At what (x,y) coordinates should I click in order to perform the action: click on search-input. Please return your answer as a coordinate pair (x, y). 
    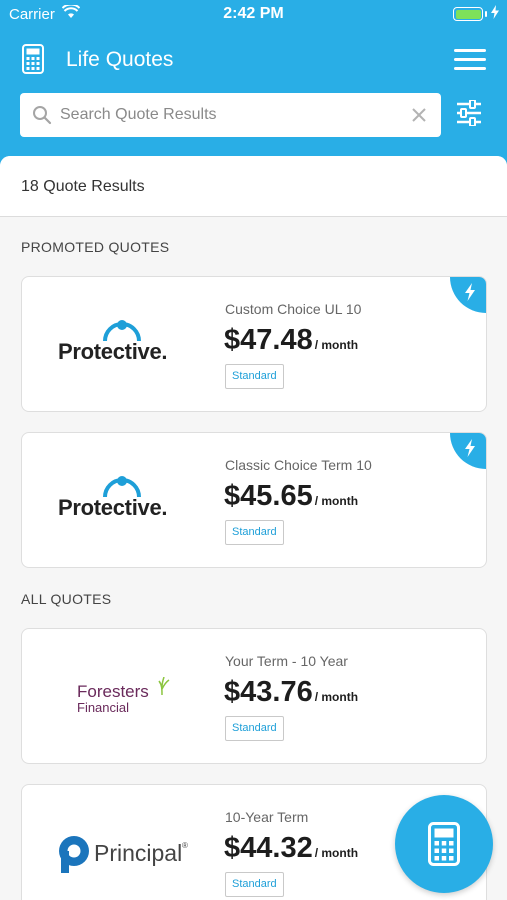
    Looking at the image, I should click on (225, 115).